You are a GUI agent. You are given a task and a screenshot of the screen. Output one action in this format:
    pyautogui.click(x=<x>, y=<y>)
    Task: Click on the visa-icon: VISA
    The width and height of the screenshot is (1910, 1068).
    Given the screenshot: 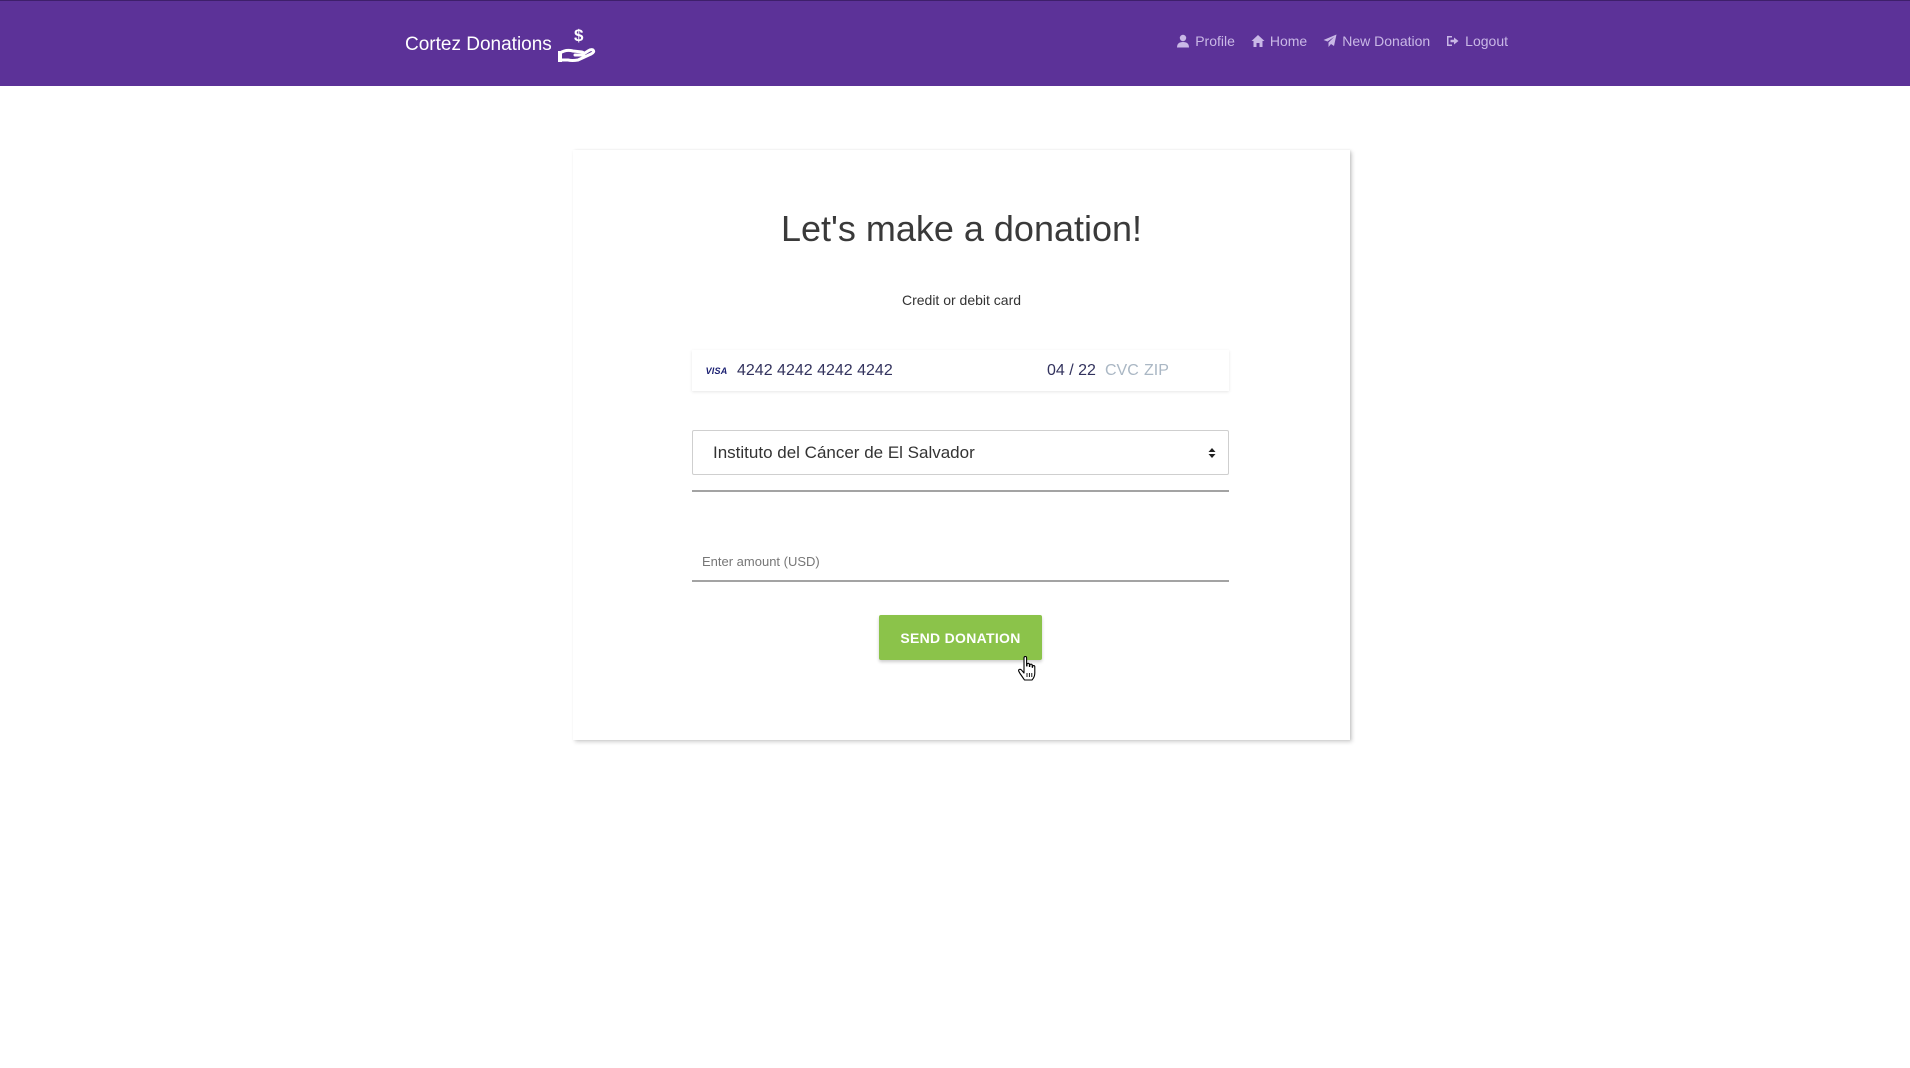 What is the action you would take?
    pyautogui.click(x=716, y=370)
    